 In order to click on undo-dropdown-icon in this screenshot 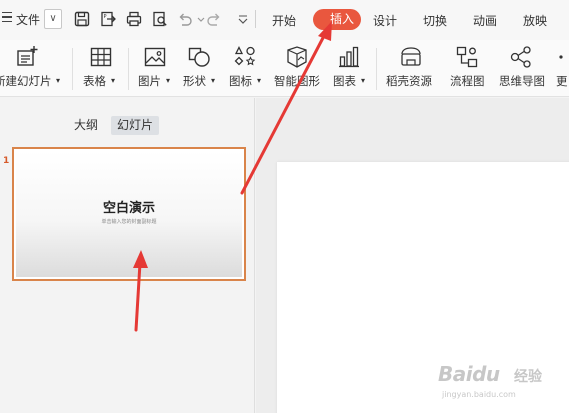, I will do `click(198, 19)`.